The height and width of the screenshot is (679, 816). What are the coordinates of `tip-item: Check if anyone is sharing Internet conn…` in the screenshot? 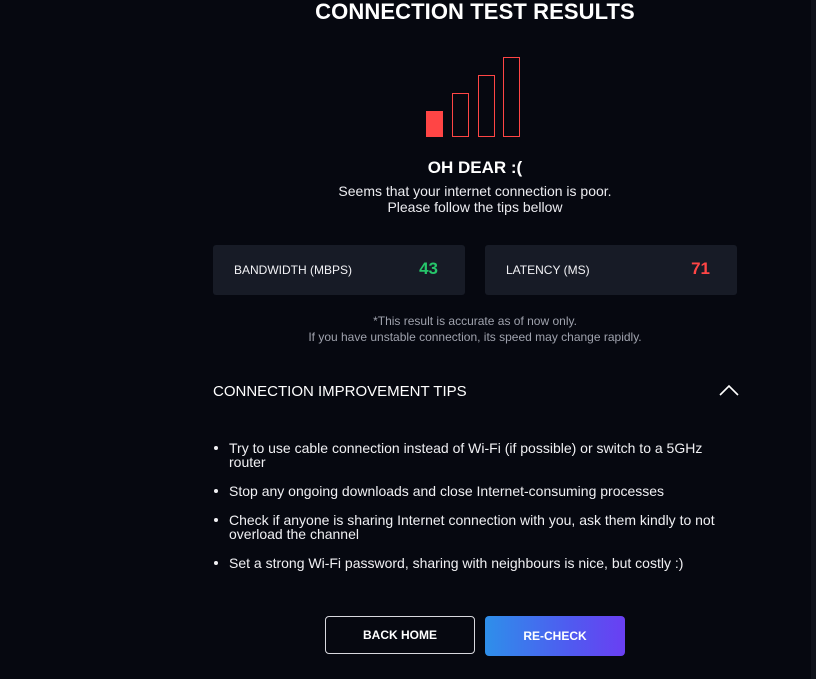 It's located at (468, 527).